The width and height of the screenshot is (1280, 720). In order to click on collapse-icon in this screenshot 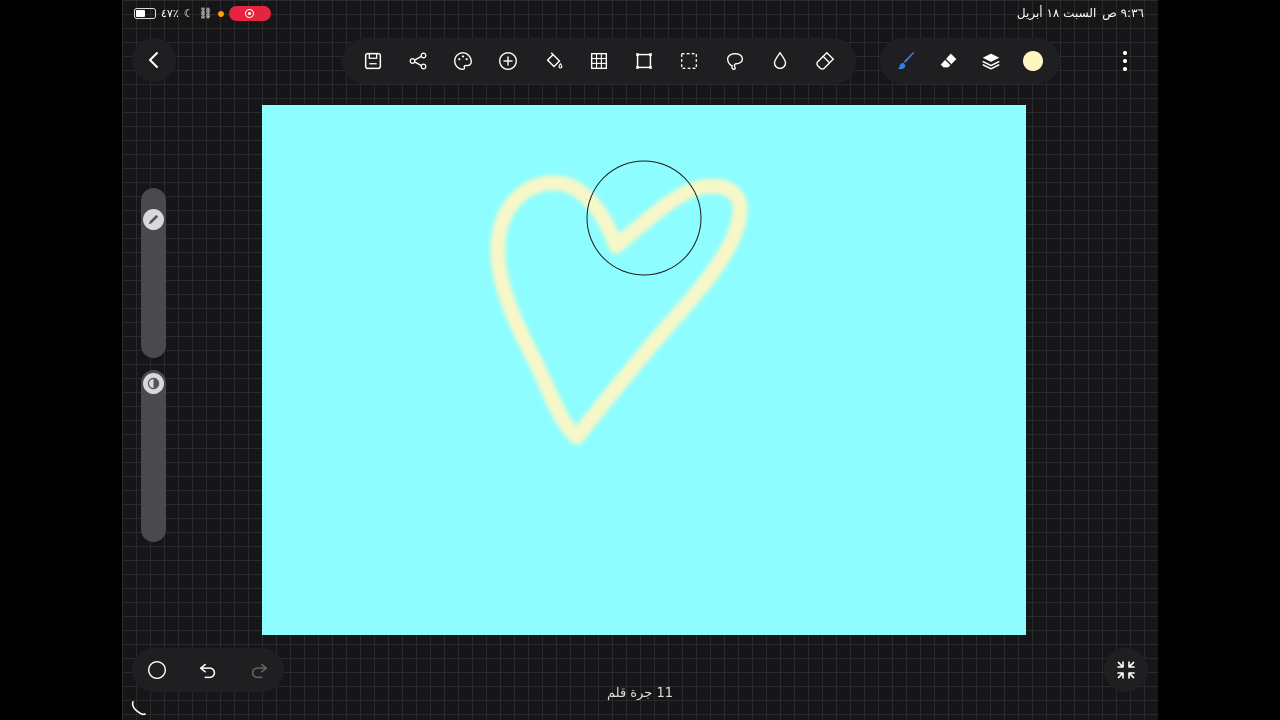, I will do `click(1126, 670)`.